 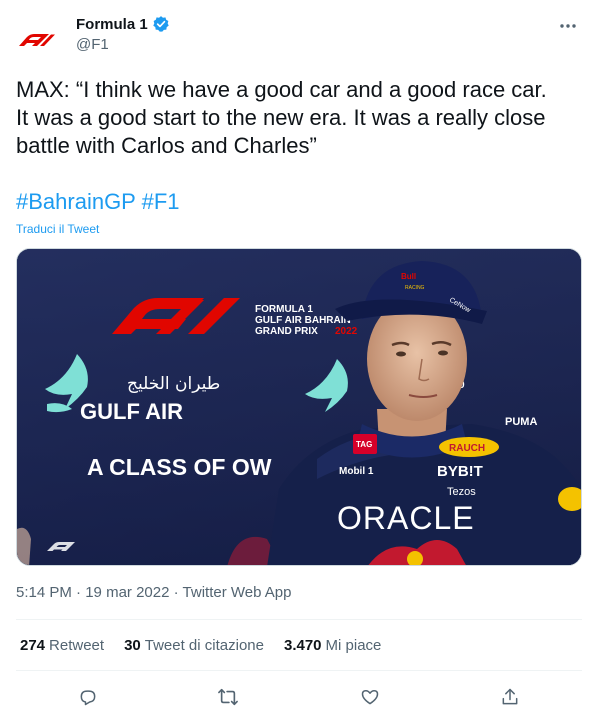 What do you see at coordinates (356, 471) in the screenshot?
I see `mobil-text: Mobil 1` at bounding box center [356, 471].